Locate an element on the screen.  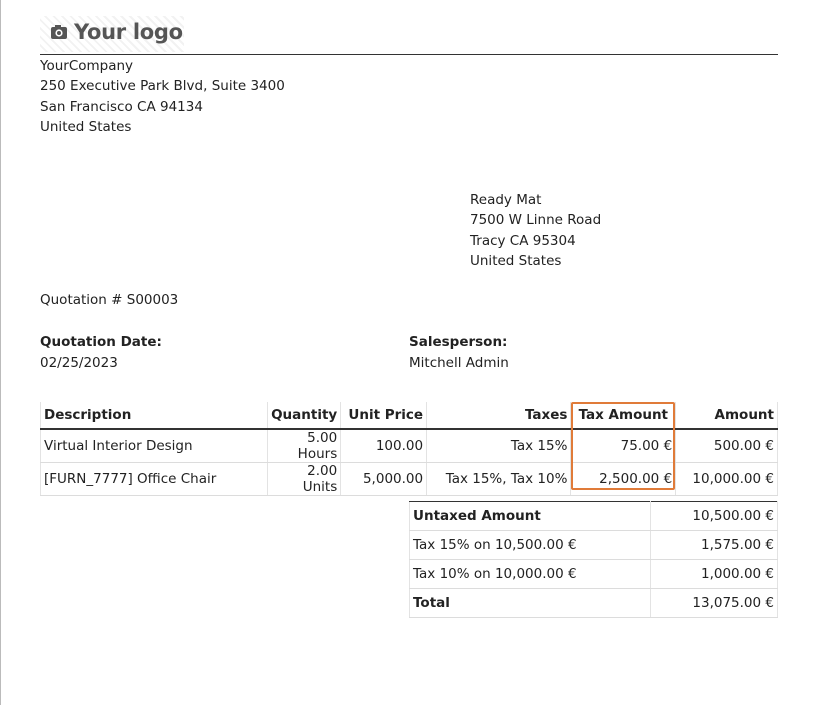
company-name: YourCompany is located at coordinates (87, 66).